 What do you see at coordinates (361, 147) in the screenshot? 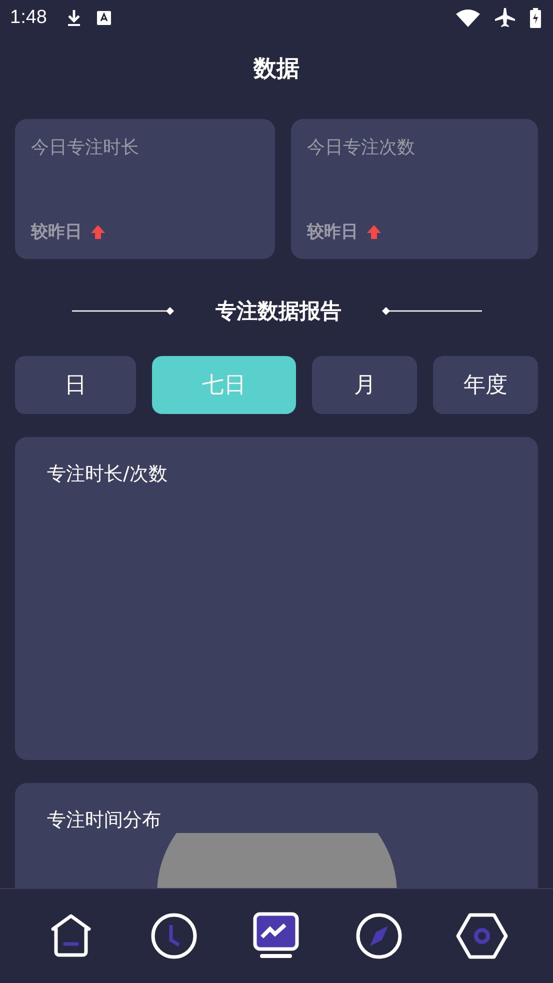
I see `stat-label: 今日专注次数` at bounding box center [361, 147].